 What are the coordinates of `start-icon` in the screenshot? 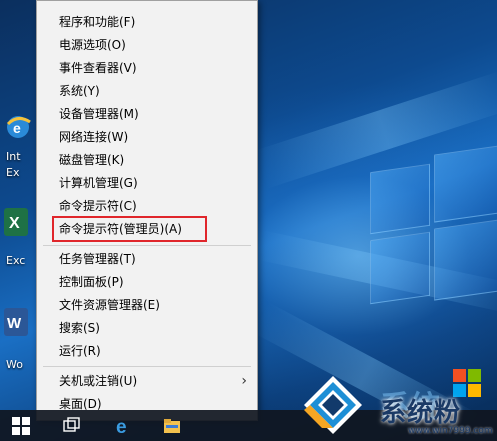 It's located at (21, 426).